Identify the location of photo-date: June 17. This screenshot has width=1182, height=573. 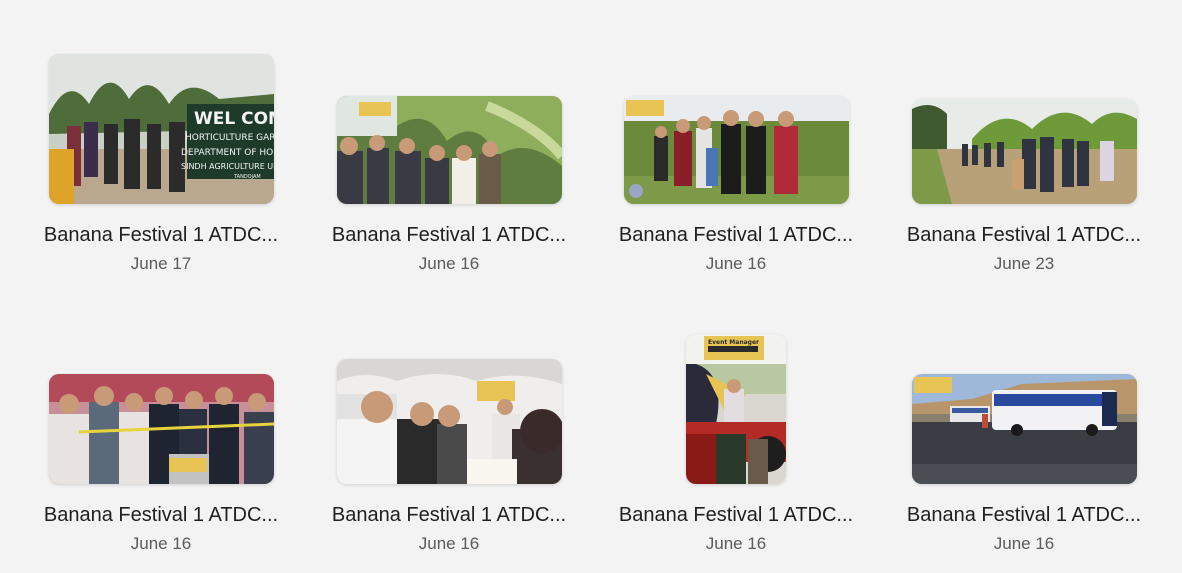
(161, 263).